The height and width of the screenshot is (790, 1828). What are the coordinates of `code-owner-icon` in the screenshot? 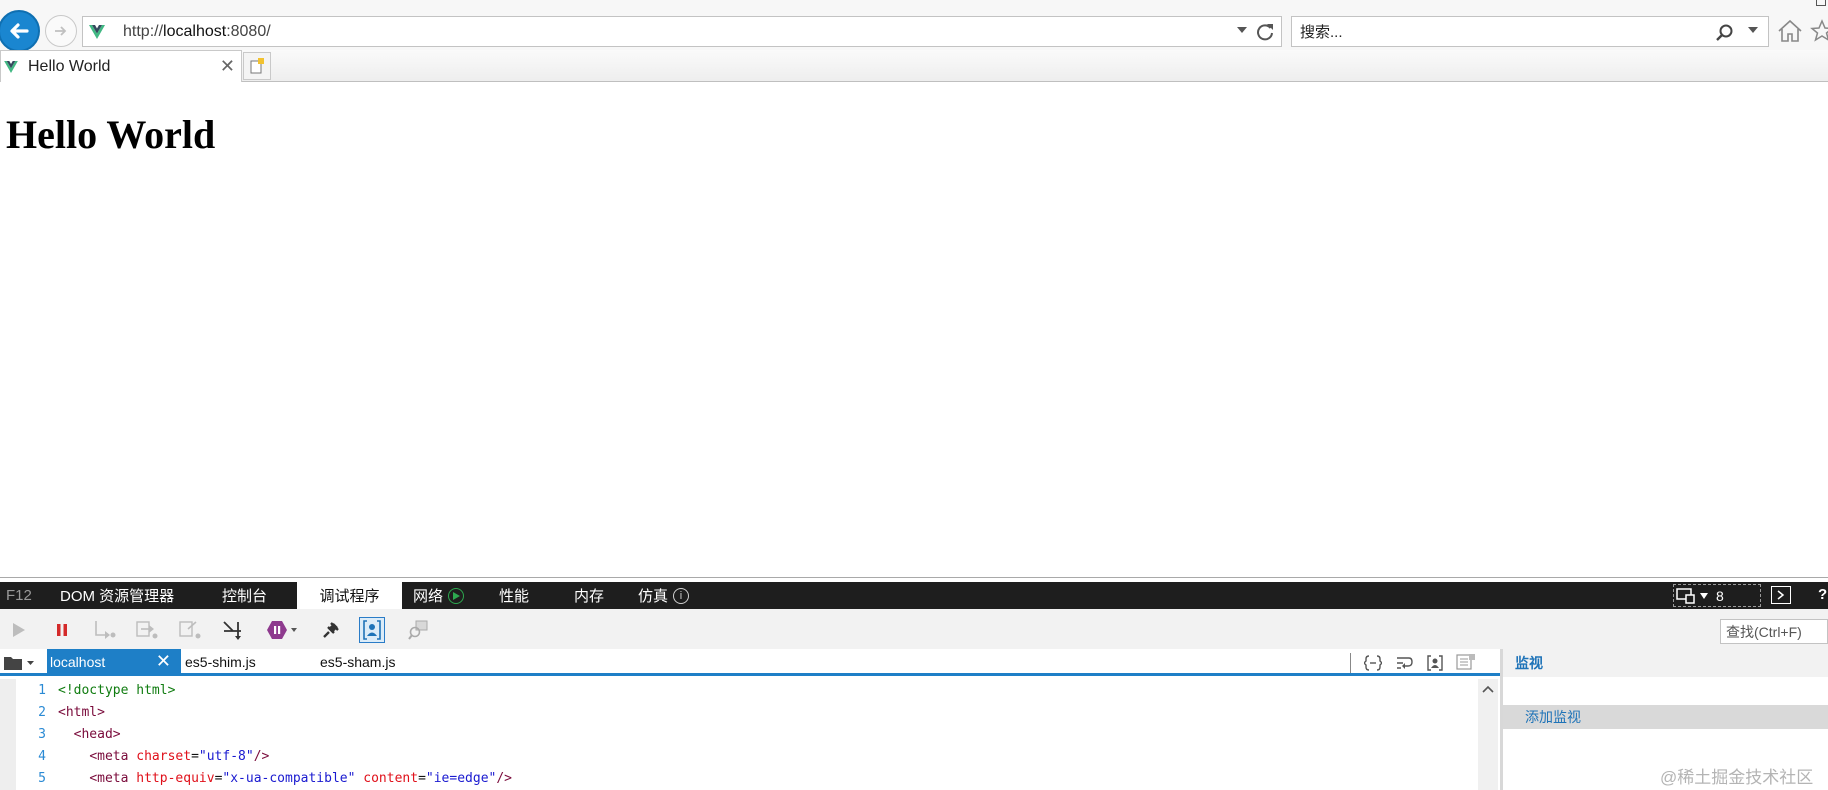 It's located at (1435, 663).